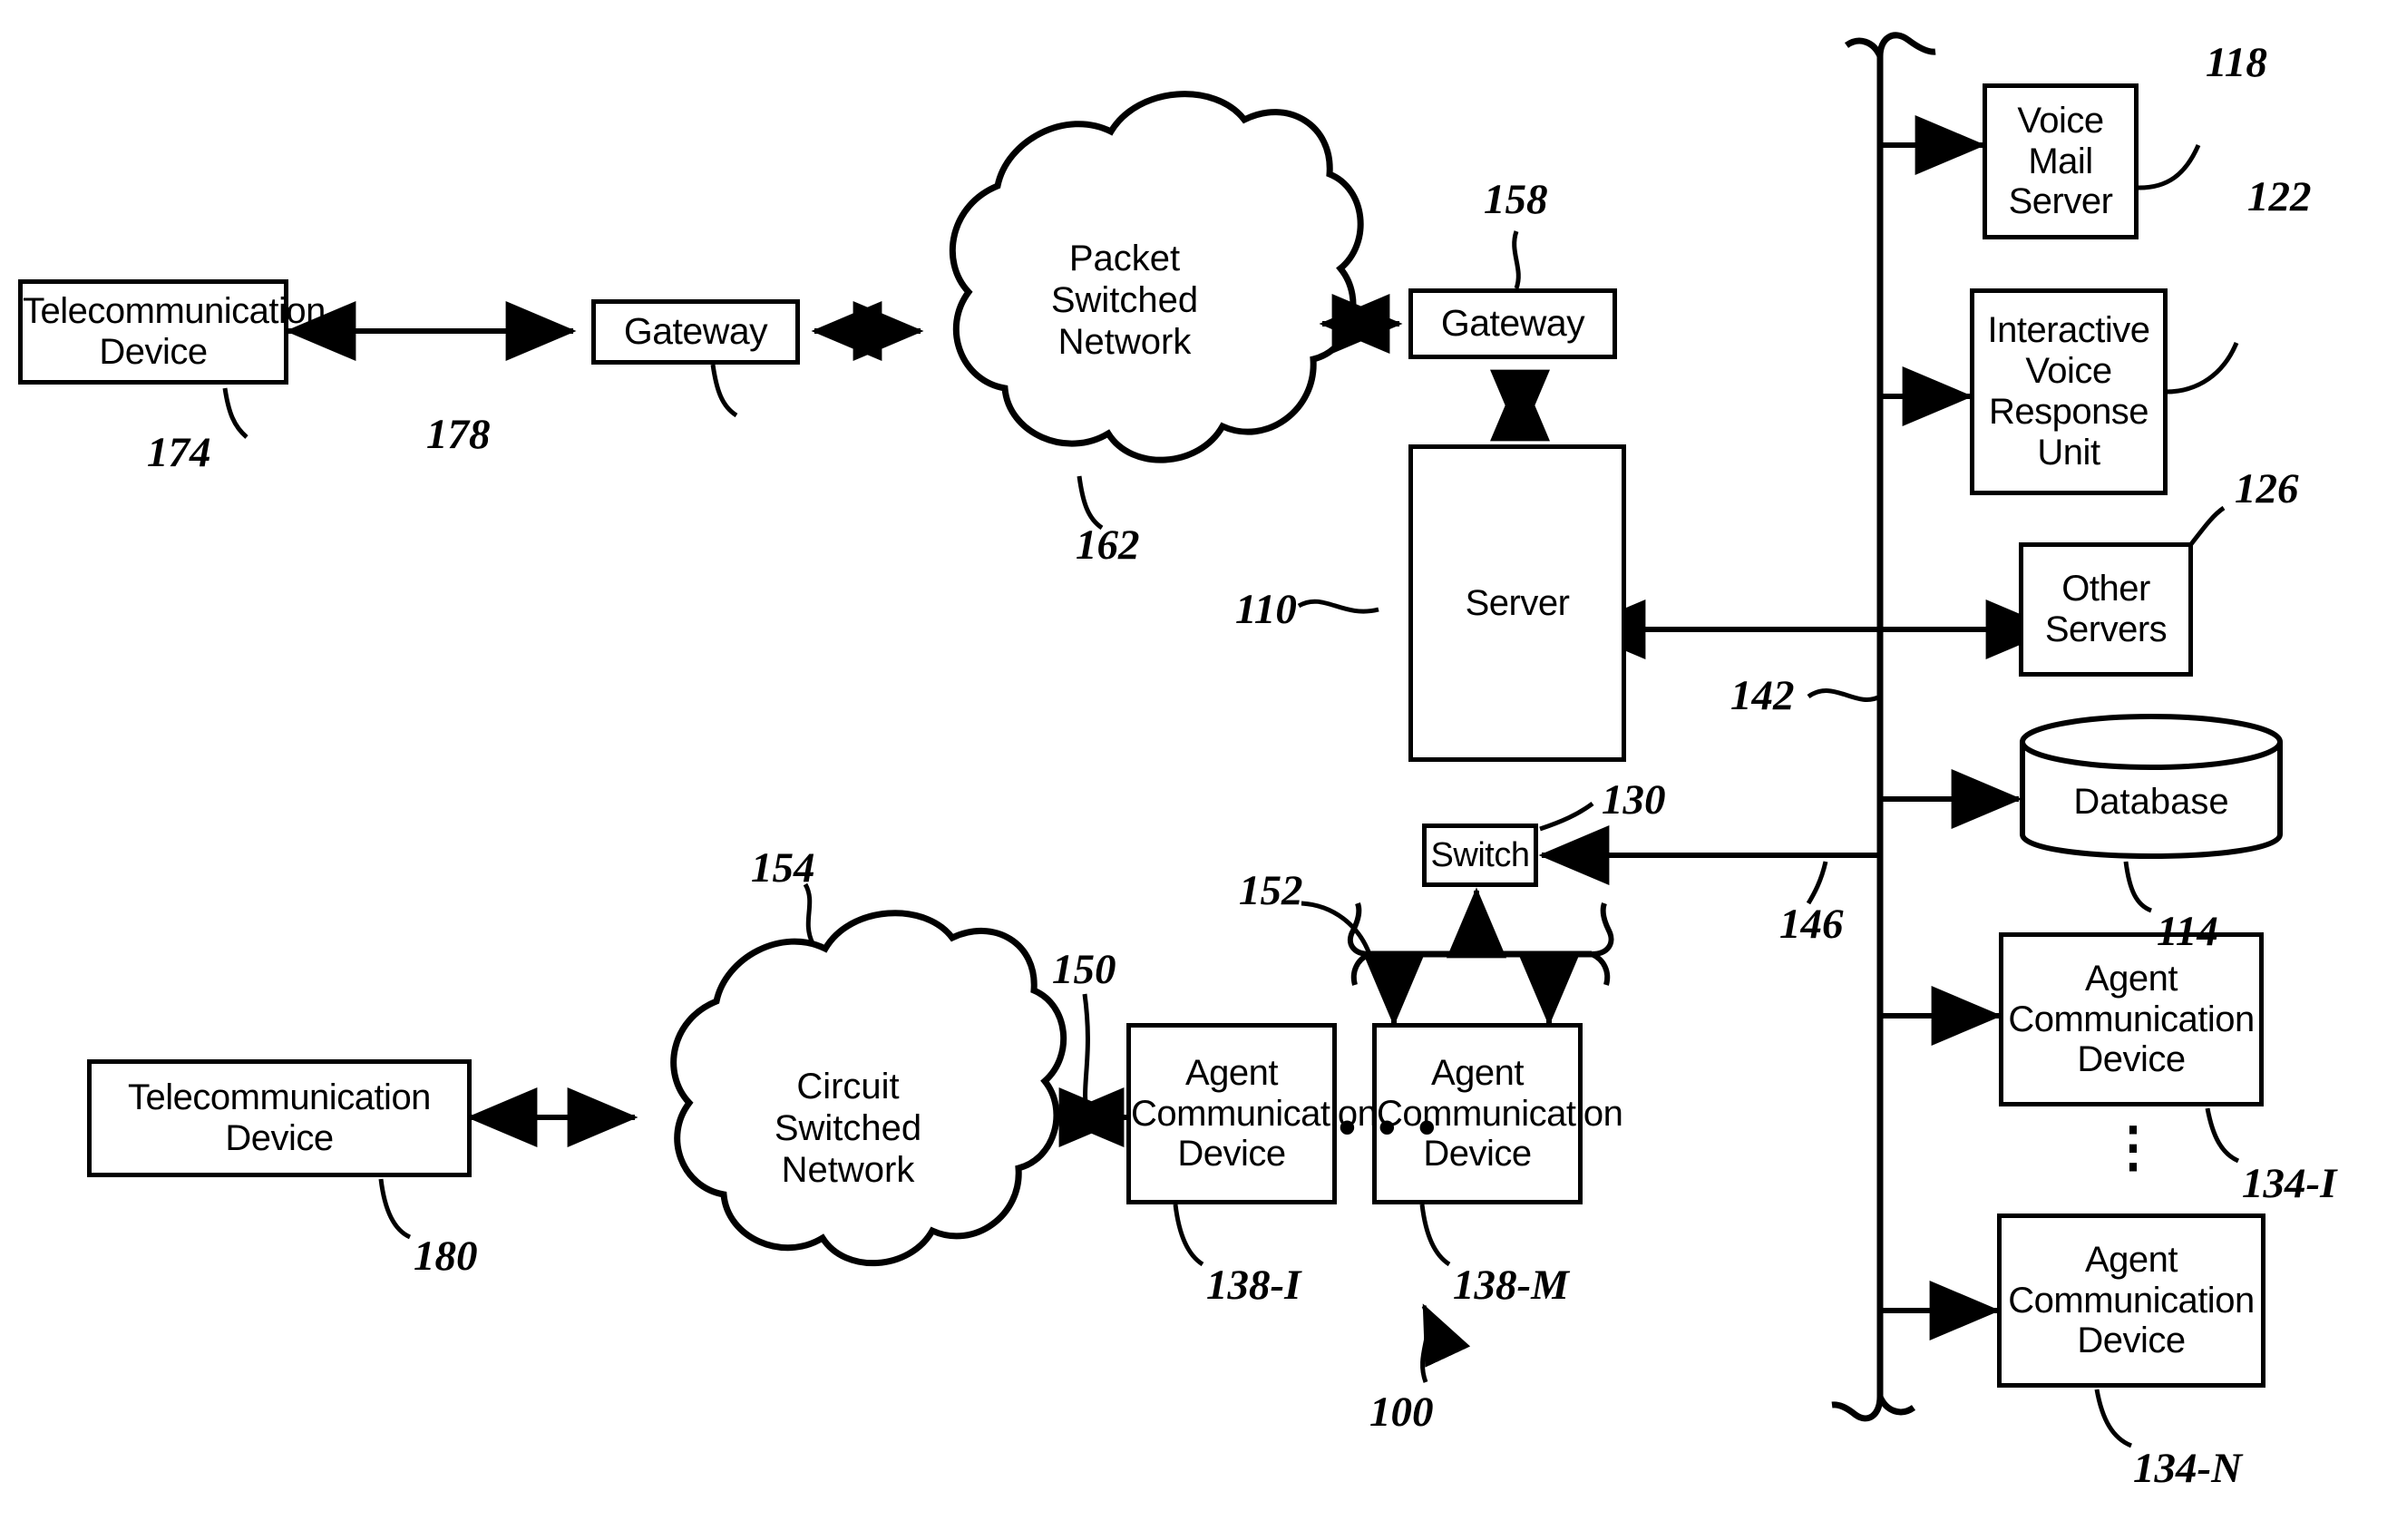 The width and height of the screenshot is (2397, 1540). I want to click on node-label: Voice Mail Server, so click(2060, 161).